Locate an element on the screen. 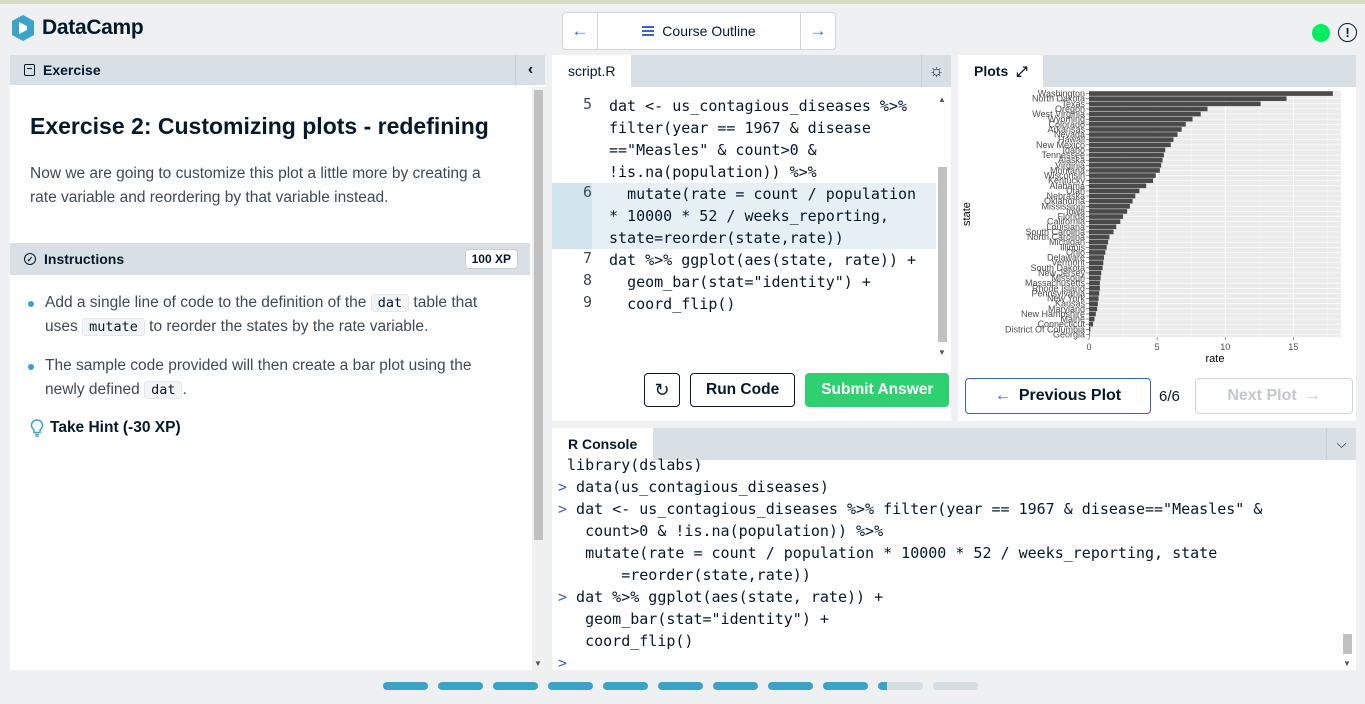 Image resolution: width=1365 pixels, height=704 pixels. code-line: 8 geom_bar(stat="identity") + is located at coordinates (744, 282).